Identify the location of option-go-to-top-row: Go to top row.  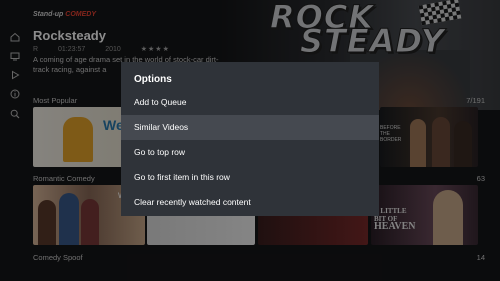
(250, 152).